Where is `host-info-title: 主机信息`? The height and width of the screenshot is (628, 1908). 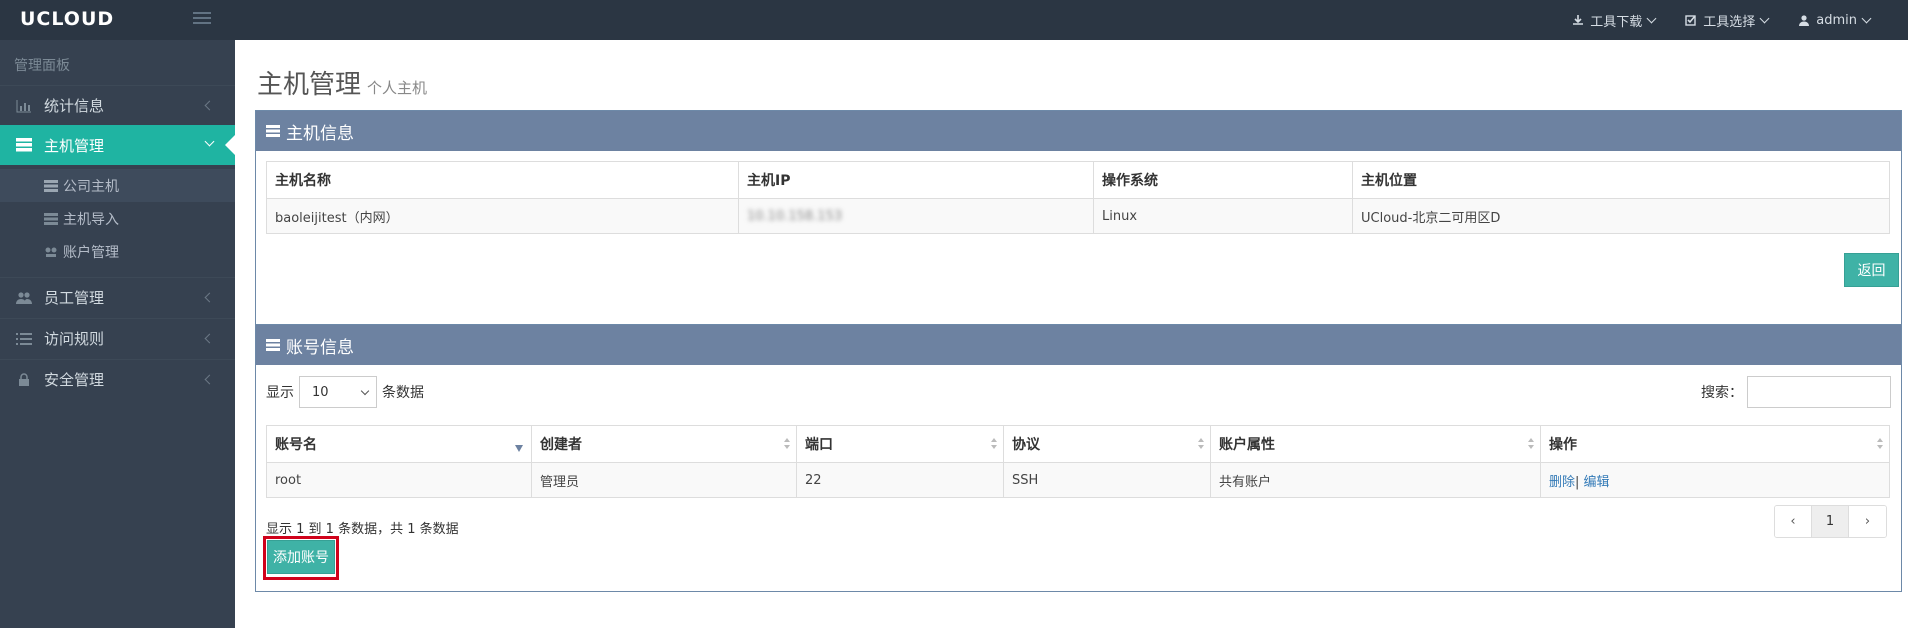
host-info-title: 主机信息 is located at coordinates (320, 133).